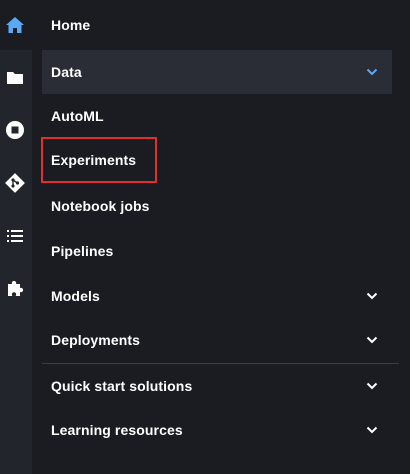 This screenshot has width=410, height=474. Describe the element at coordinates (94, 160) in the screenshot. I see `nav-label-experiments: Experiments` at that location.